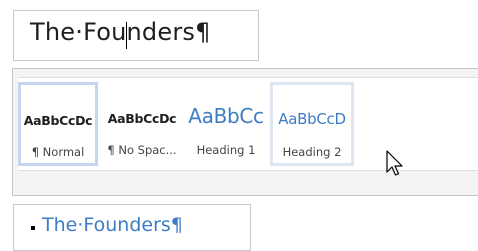 The width and height of the screenshot is (478, 251). Describe the element at coordinates (226, 150) in the screenshot. I see `style-heading1-label: Heading 1` at that location.